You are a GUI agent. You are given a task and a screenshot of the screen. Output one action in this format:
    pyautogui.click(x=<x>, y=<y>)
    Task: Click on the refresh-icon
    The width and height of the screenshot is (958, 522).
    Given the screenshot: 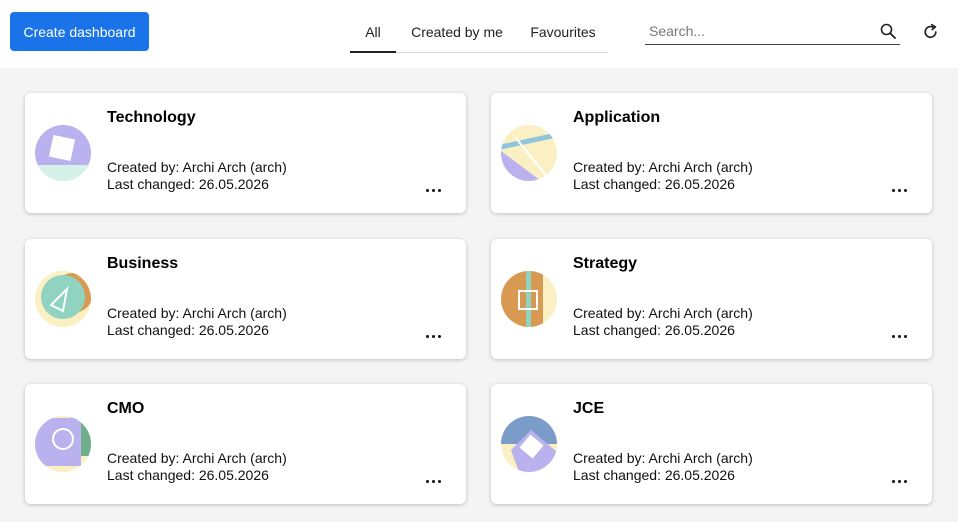 What is the action you would take?
    pyautogui.click(x=930, y=31)
    